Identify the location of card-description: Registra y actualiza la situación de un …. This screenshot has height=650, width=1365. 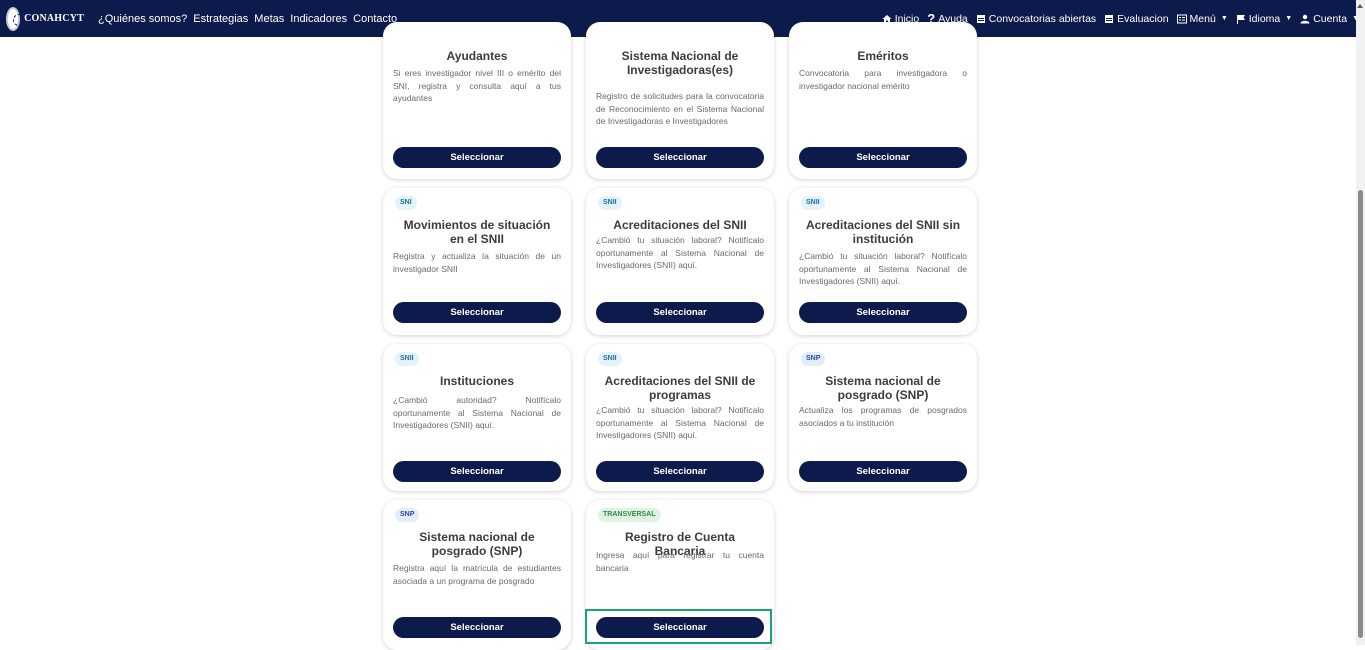
(477, 262).